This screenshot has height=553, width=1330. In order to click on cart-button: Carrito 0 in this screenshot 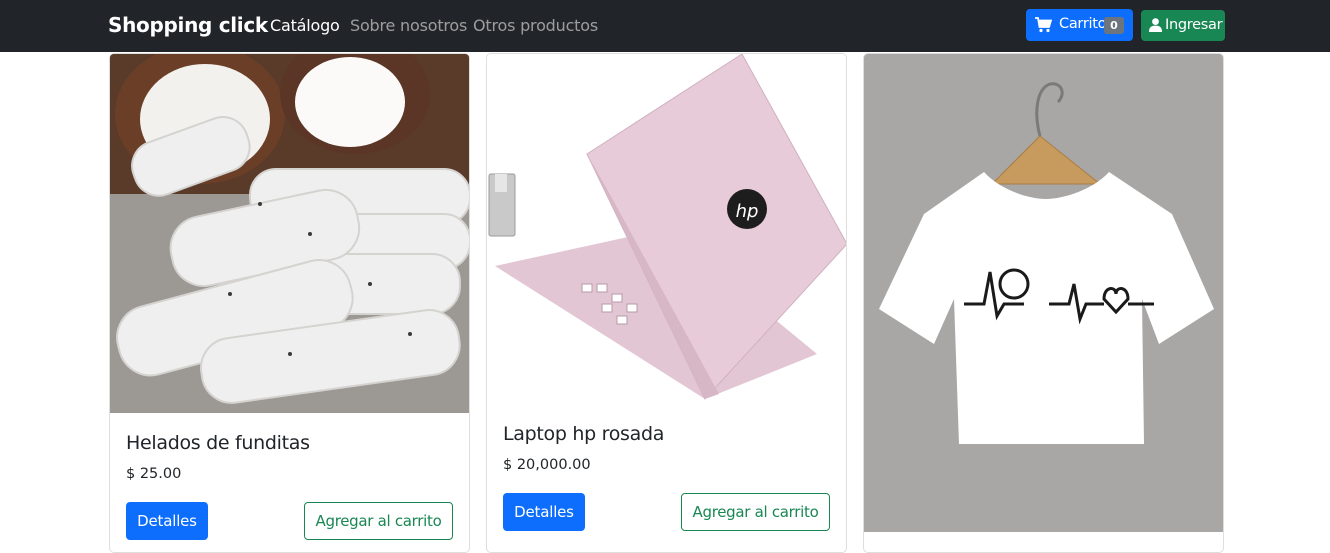, I will do `click(1079, 25)`.